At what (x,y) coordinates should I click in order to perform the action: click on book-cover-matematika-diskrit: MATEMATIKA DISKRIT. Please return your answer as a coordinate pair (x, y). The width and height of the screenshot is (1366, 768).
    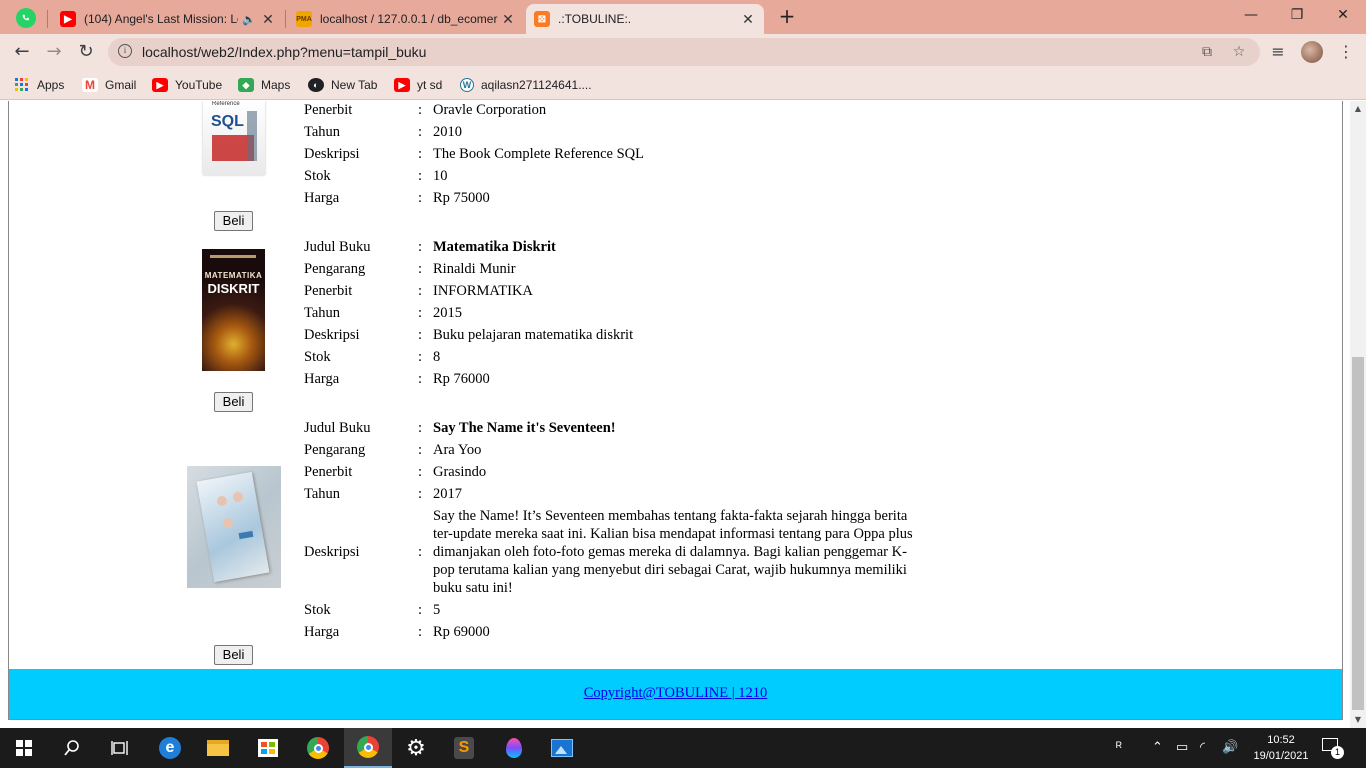
    Looking at the image, I should click on (233, 310).